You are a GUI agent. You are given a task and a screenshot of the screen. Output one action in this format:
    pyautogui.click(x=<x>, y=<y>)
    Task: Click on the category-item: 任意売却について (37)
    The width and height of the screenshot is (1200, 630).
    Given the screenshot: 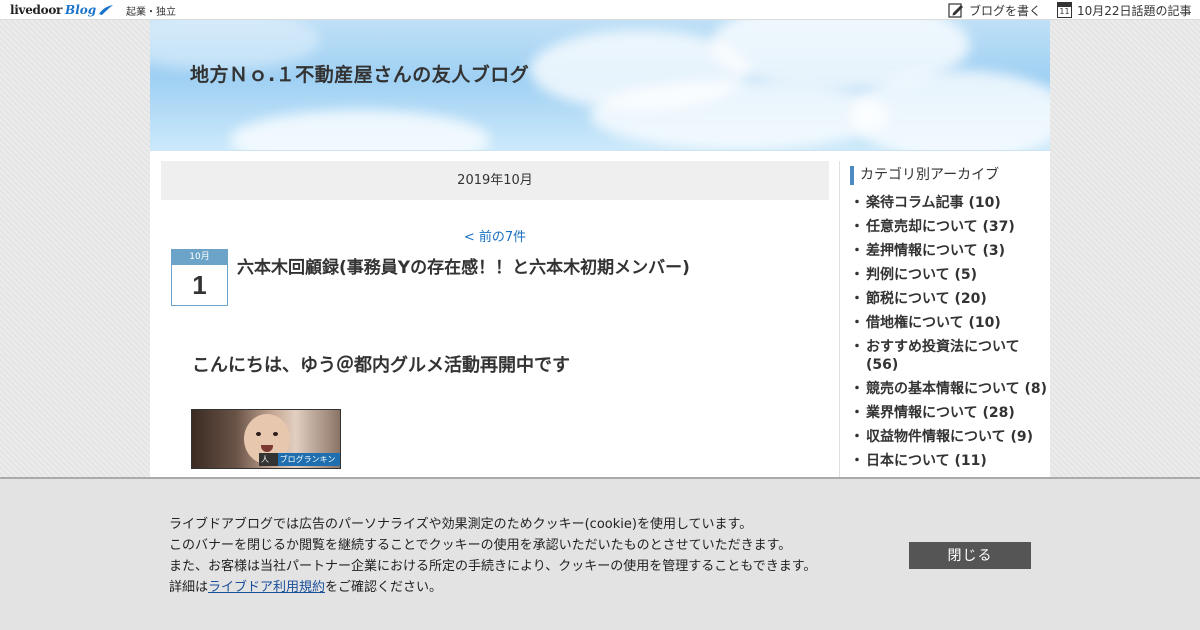 What is the action you would take?
    pyautogui.click(x=949, y=227)
    